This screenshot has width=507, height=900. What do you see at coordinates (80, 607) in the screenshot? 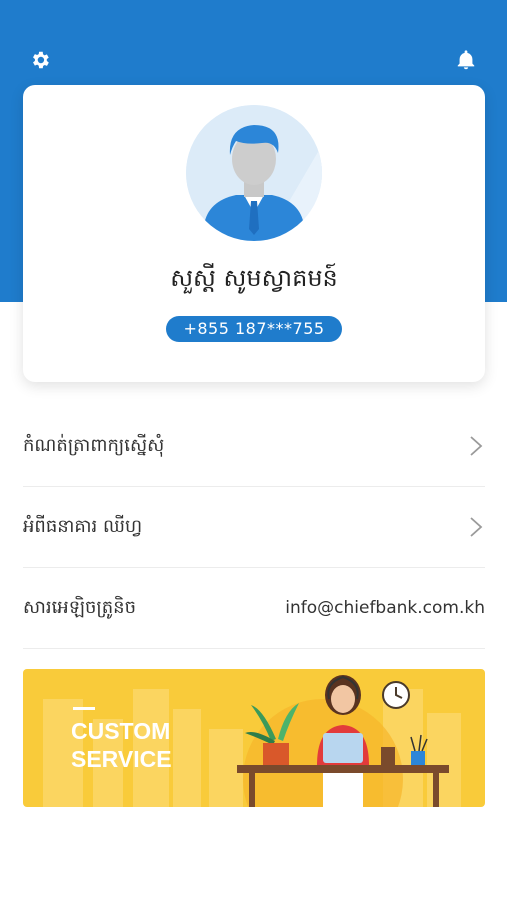
I see `menu-item-label: សារអេឡិចត្រូនិច` at bounding box center [80, 607].